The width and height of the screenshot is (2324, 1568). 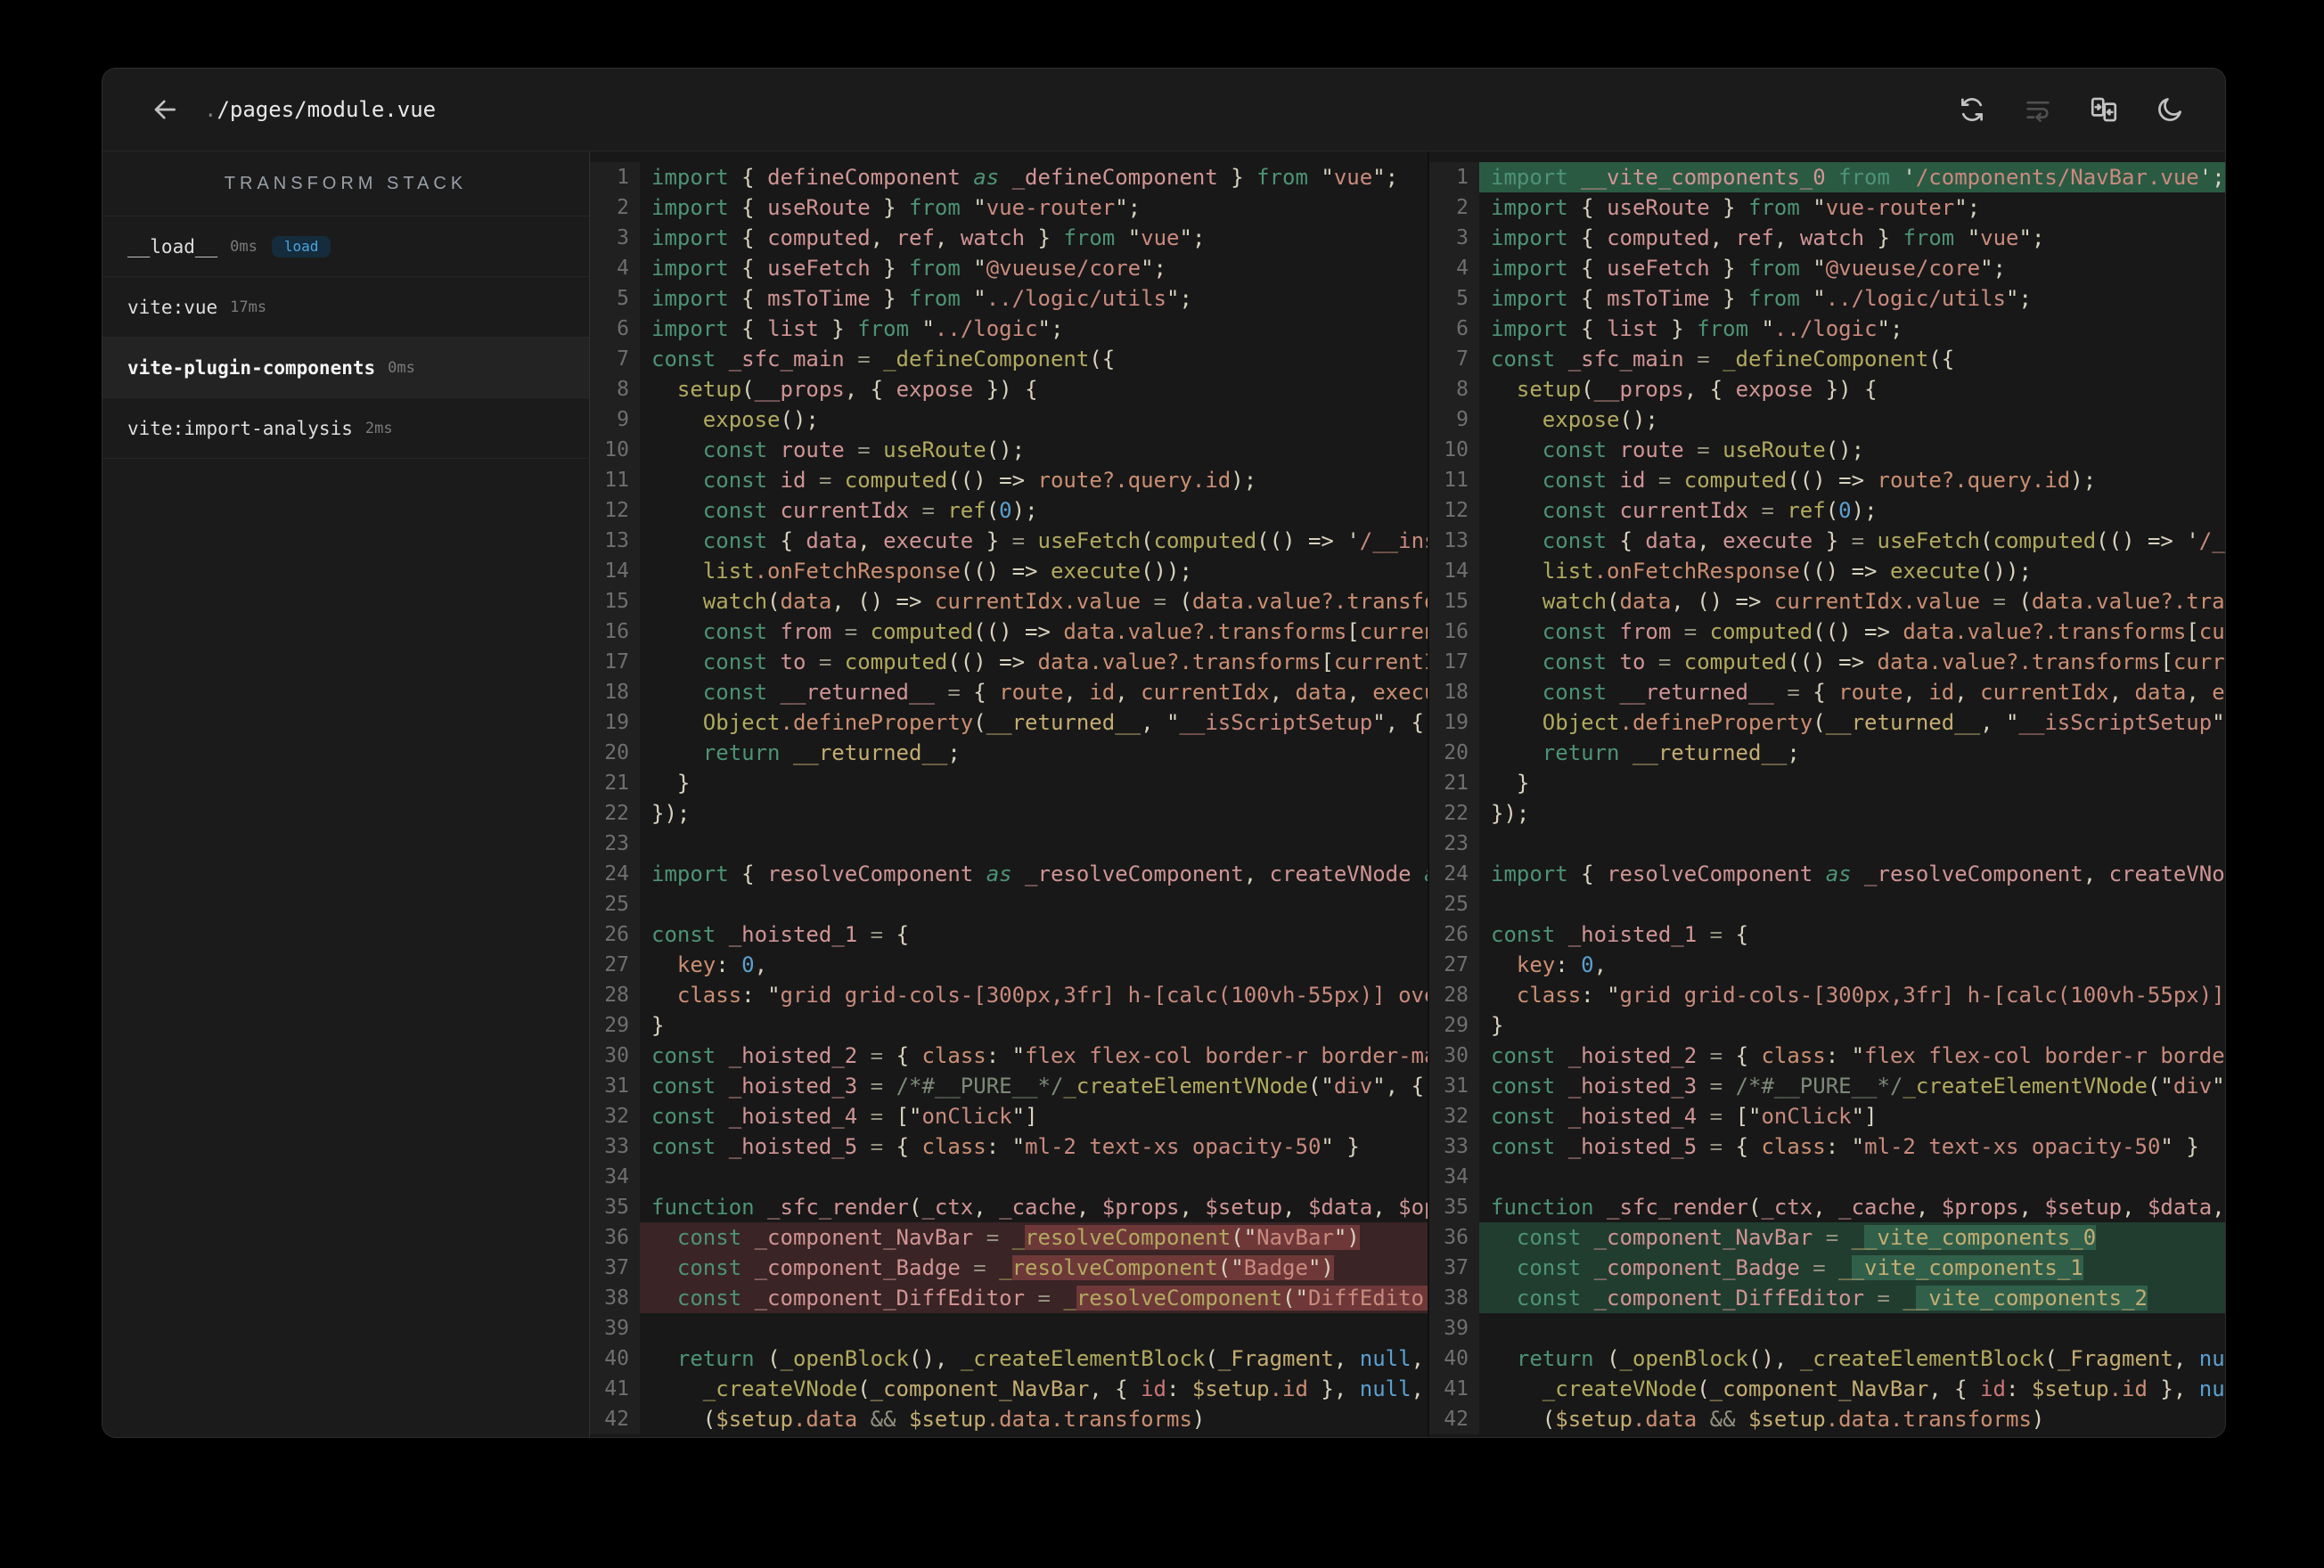 What do you see at coordinates (864, 449) in the screenshot?
I see `code-text: const route = useRoute();` at bounding box center [864, 449].